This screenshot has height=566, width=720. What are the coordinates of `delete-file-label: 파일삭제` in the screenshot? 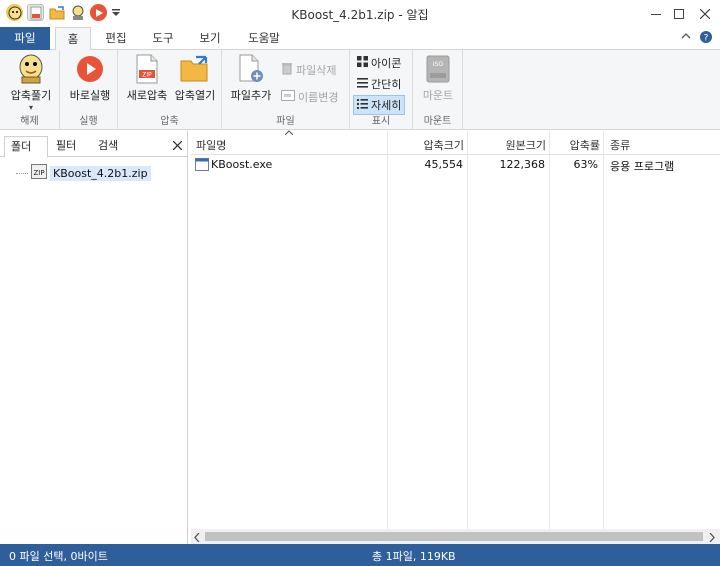 It's located at (316, 70).